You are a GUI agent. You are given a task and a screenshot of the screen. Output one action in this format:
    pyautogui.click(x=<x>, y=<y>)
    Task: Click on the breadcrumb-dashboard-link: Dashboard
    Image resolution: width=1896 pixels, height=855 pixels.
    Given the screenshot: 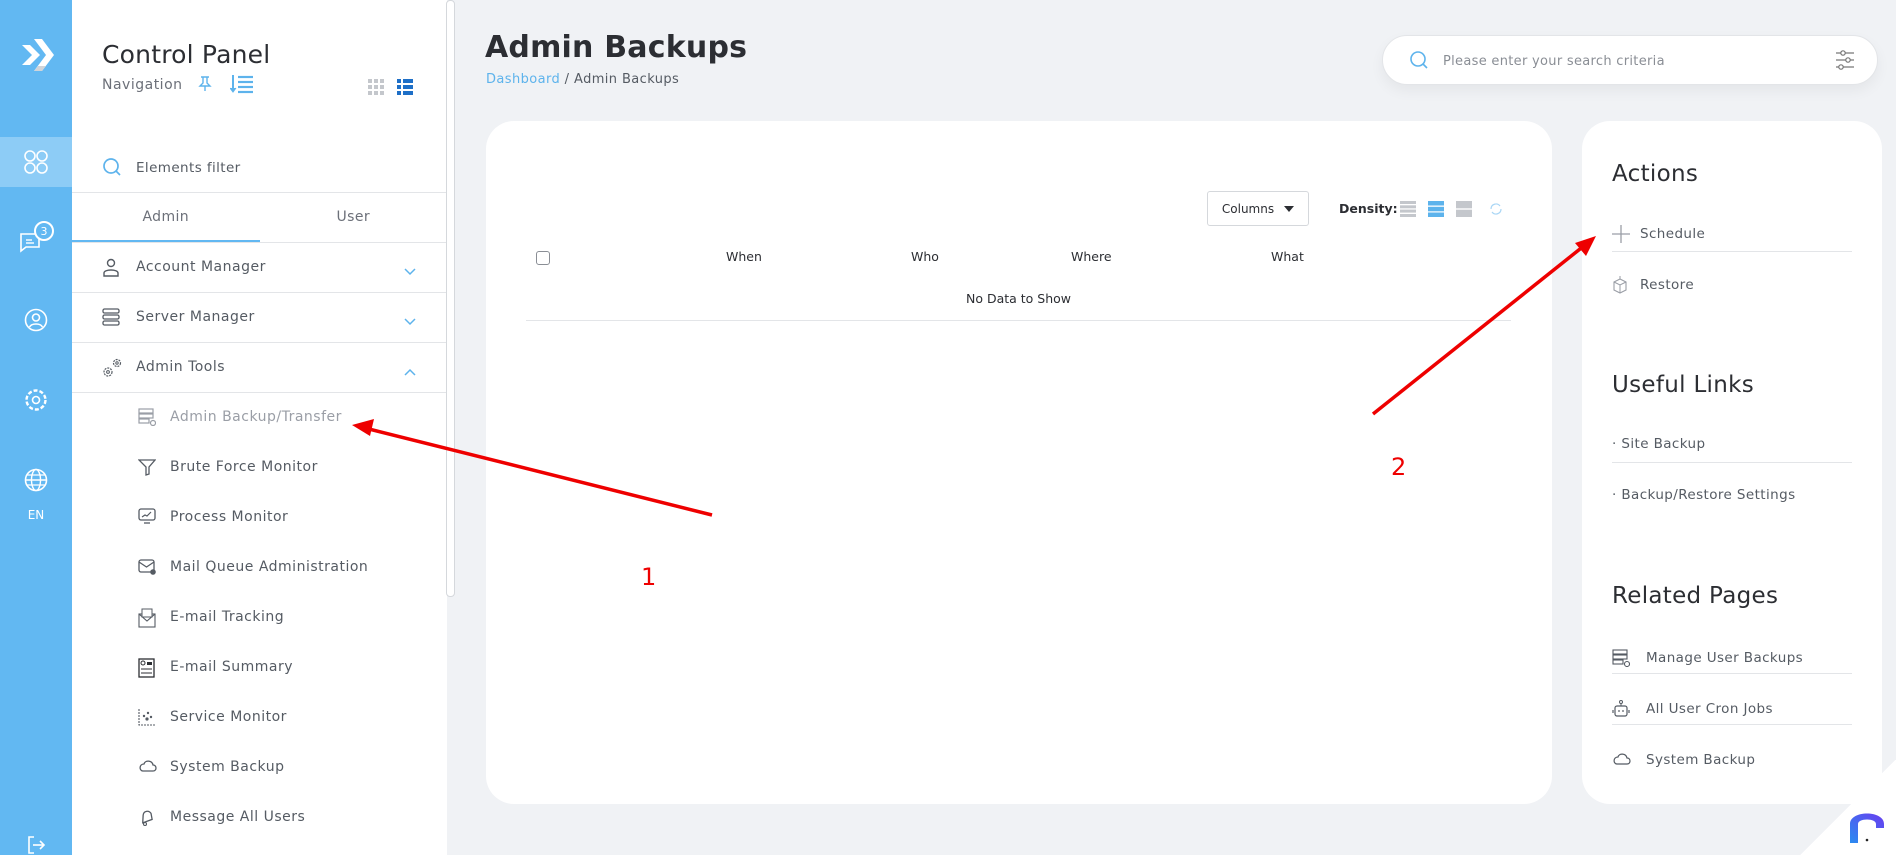 What is the action you would take?
    pyautogui.click(x=523, y=79)
    